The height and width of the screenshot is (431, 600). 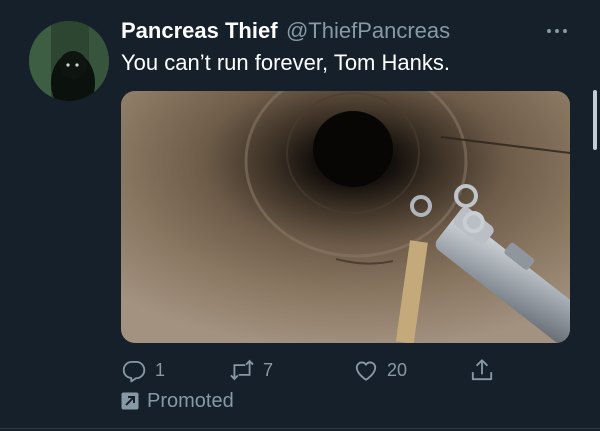 I want to click on promoted-arrow-icon, so click(x=130, y=401).